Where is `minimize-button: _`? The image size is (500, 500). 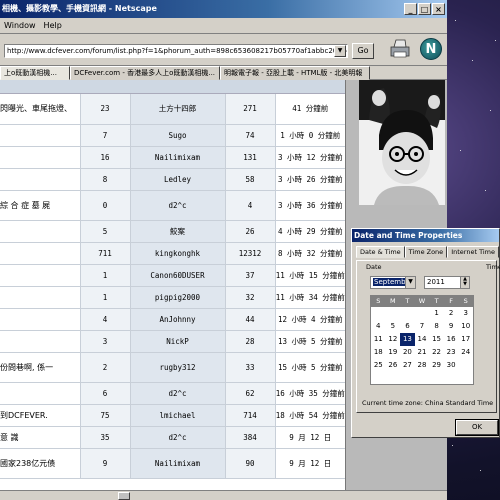 minimize-button: _ is located at coordinates (410, 9).